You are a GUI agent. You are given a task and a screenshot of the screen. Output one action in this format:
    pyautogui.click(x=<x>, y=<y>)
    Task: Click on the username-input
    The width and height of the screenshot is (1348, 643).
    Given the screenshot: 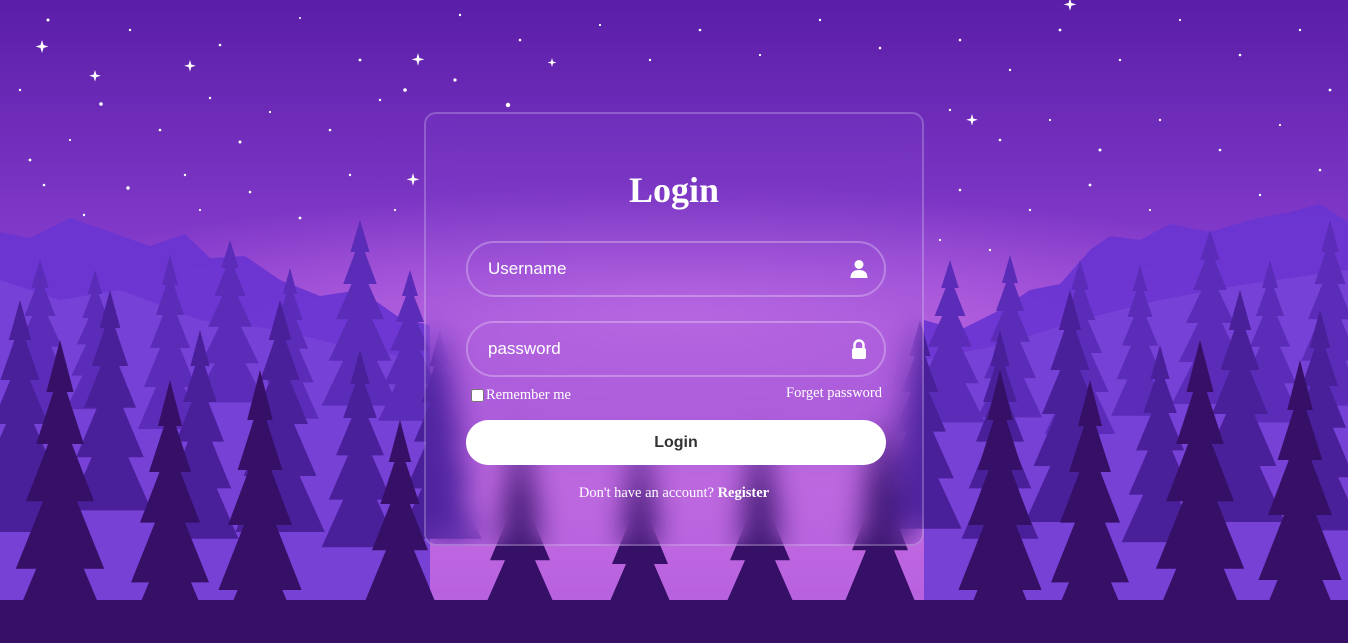 What is the action you would take?
    pyautogui.click(x=676, y=269)
    